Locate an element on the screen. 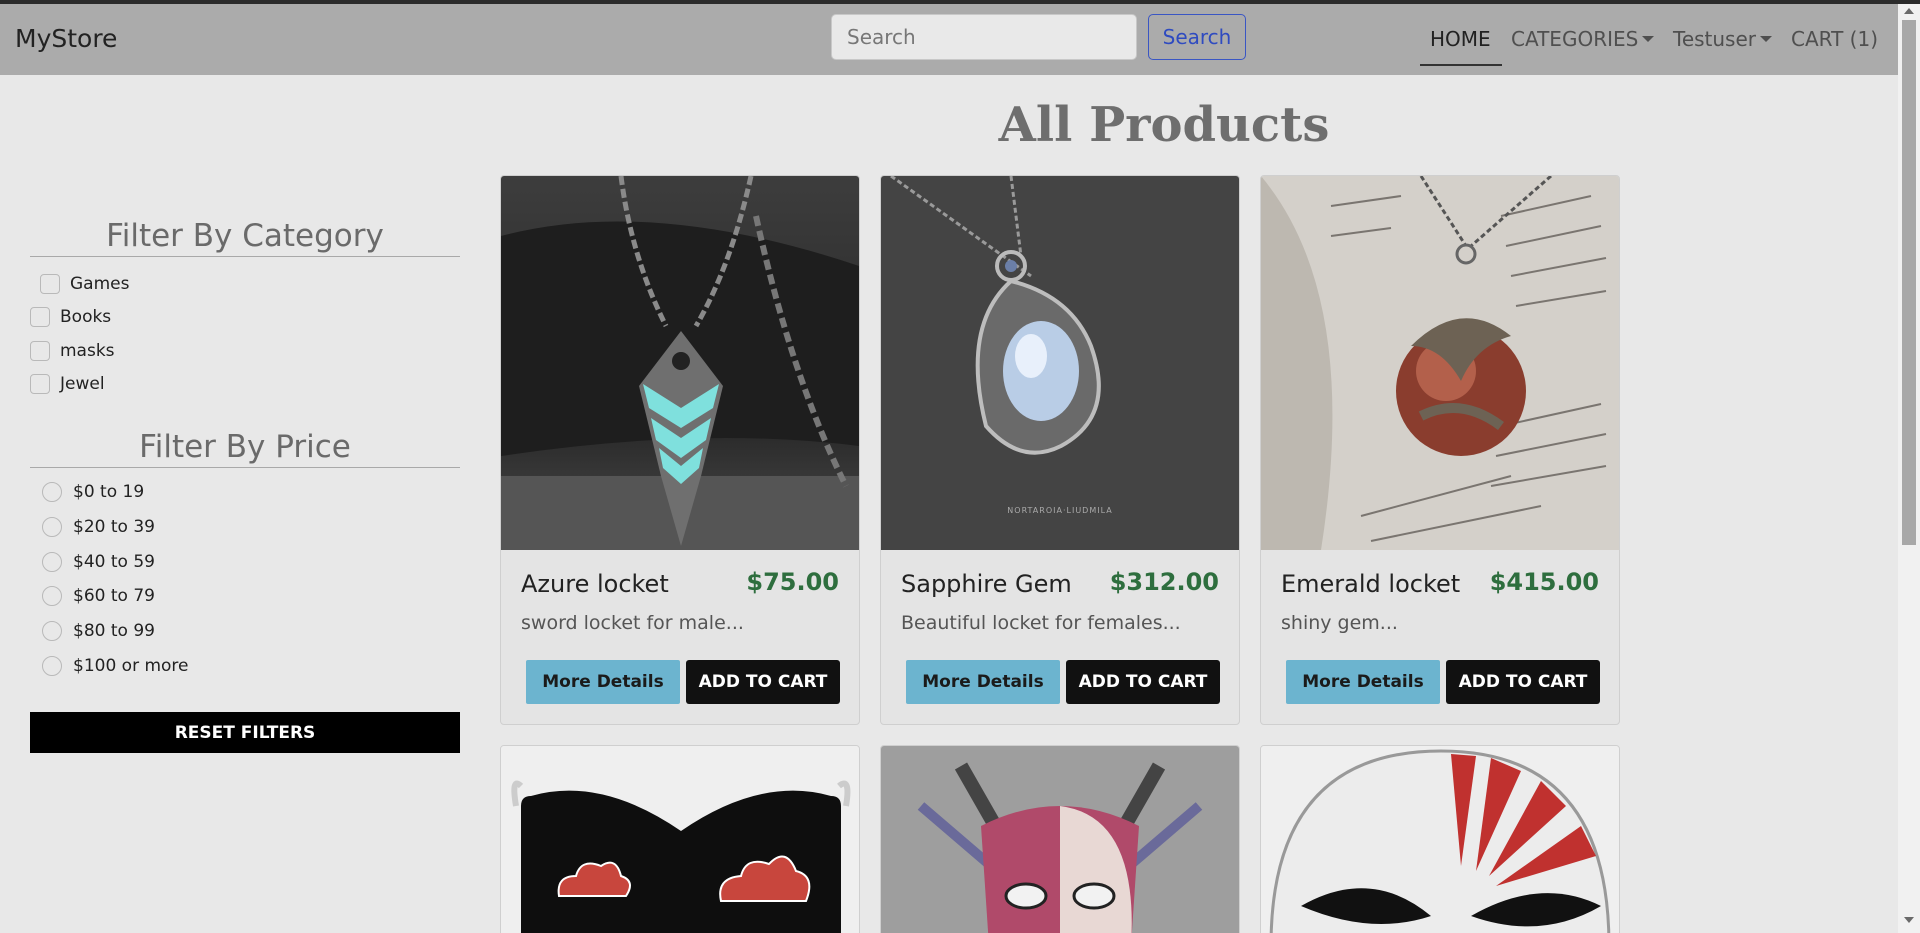  nav-user-label: Testuser is located at coordinates (1715, 39).